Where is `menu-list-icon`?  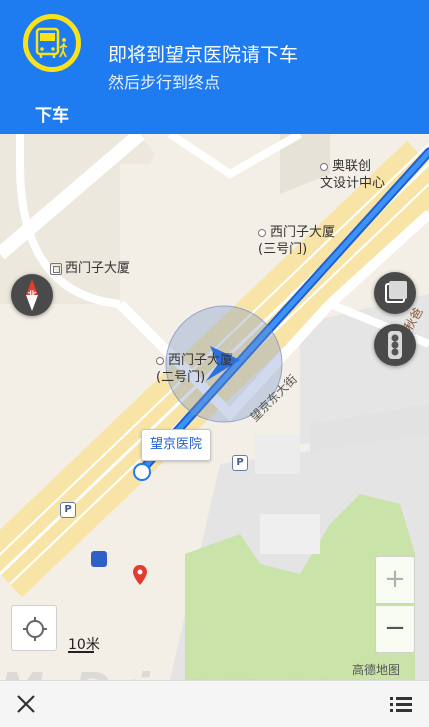
menu-list-icon is located at coordinates (401, 705).